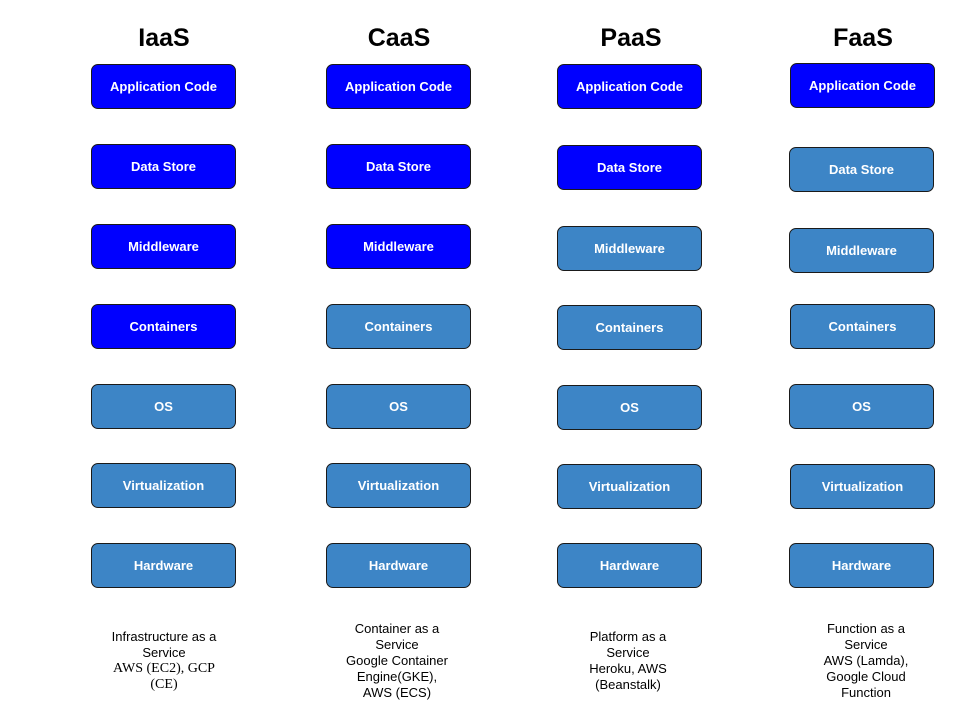 This screenshot has height=720, width=960. Describe the element at coordinates (398, 86) in the screenshot. I see `caas-layer-application-code: Application Code` at that location.